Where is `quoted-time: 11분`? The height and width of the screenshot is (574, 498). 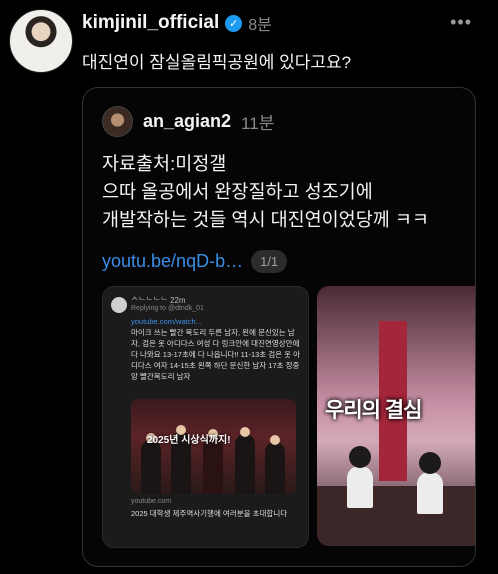
quoted-time: 11분 is located at coordinates (258, 123).